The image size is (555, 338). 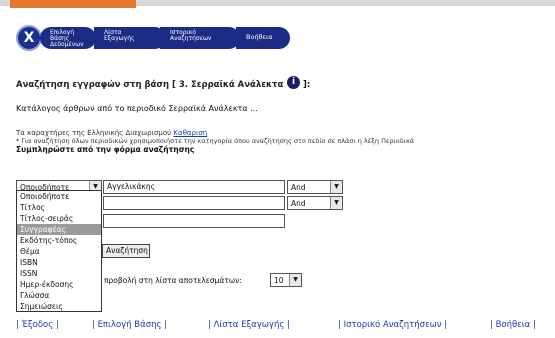 What do you see at coordinates (59, 273) in the screenshot?
I see `dropdown-option: ISSN` at bounding box center [59, 273].